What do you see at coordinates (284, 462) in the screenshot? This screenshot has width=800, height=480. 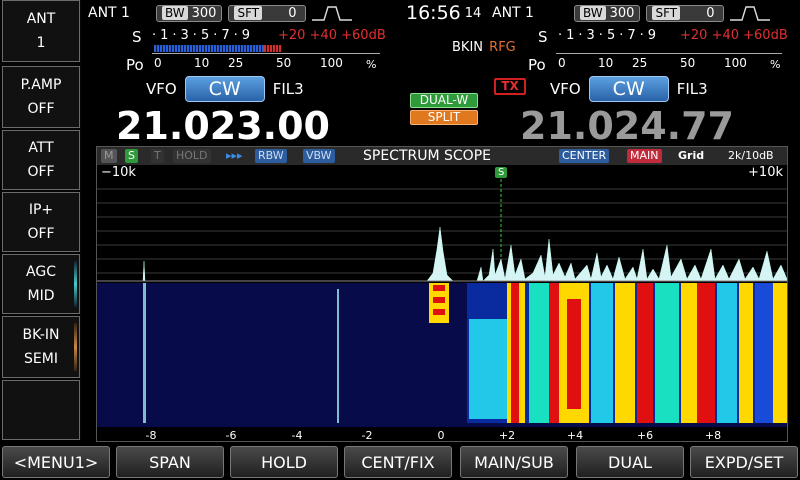 I see `hold-softkey: HOLD` at bounding box center [284, 462].